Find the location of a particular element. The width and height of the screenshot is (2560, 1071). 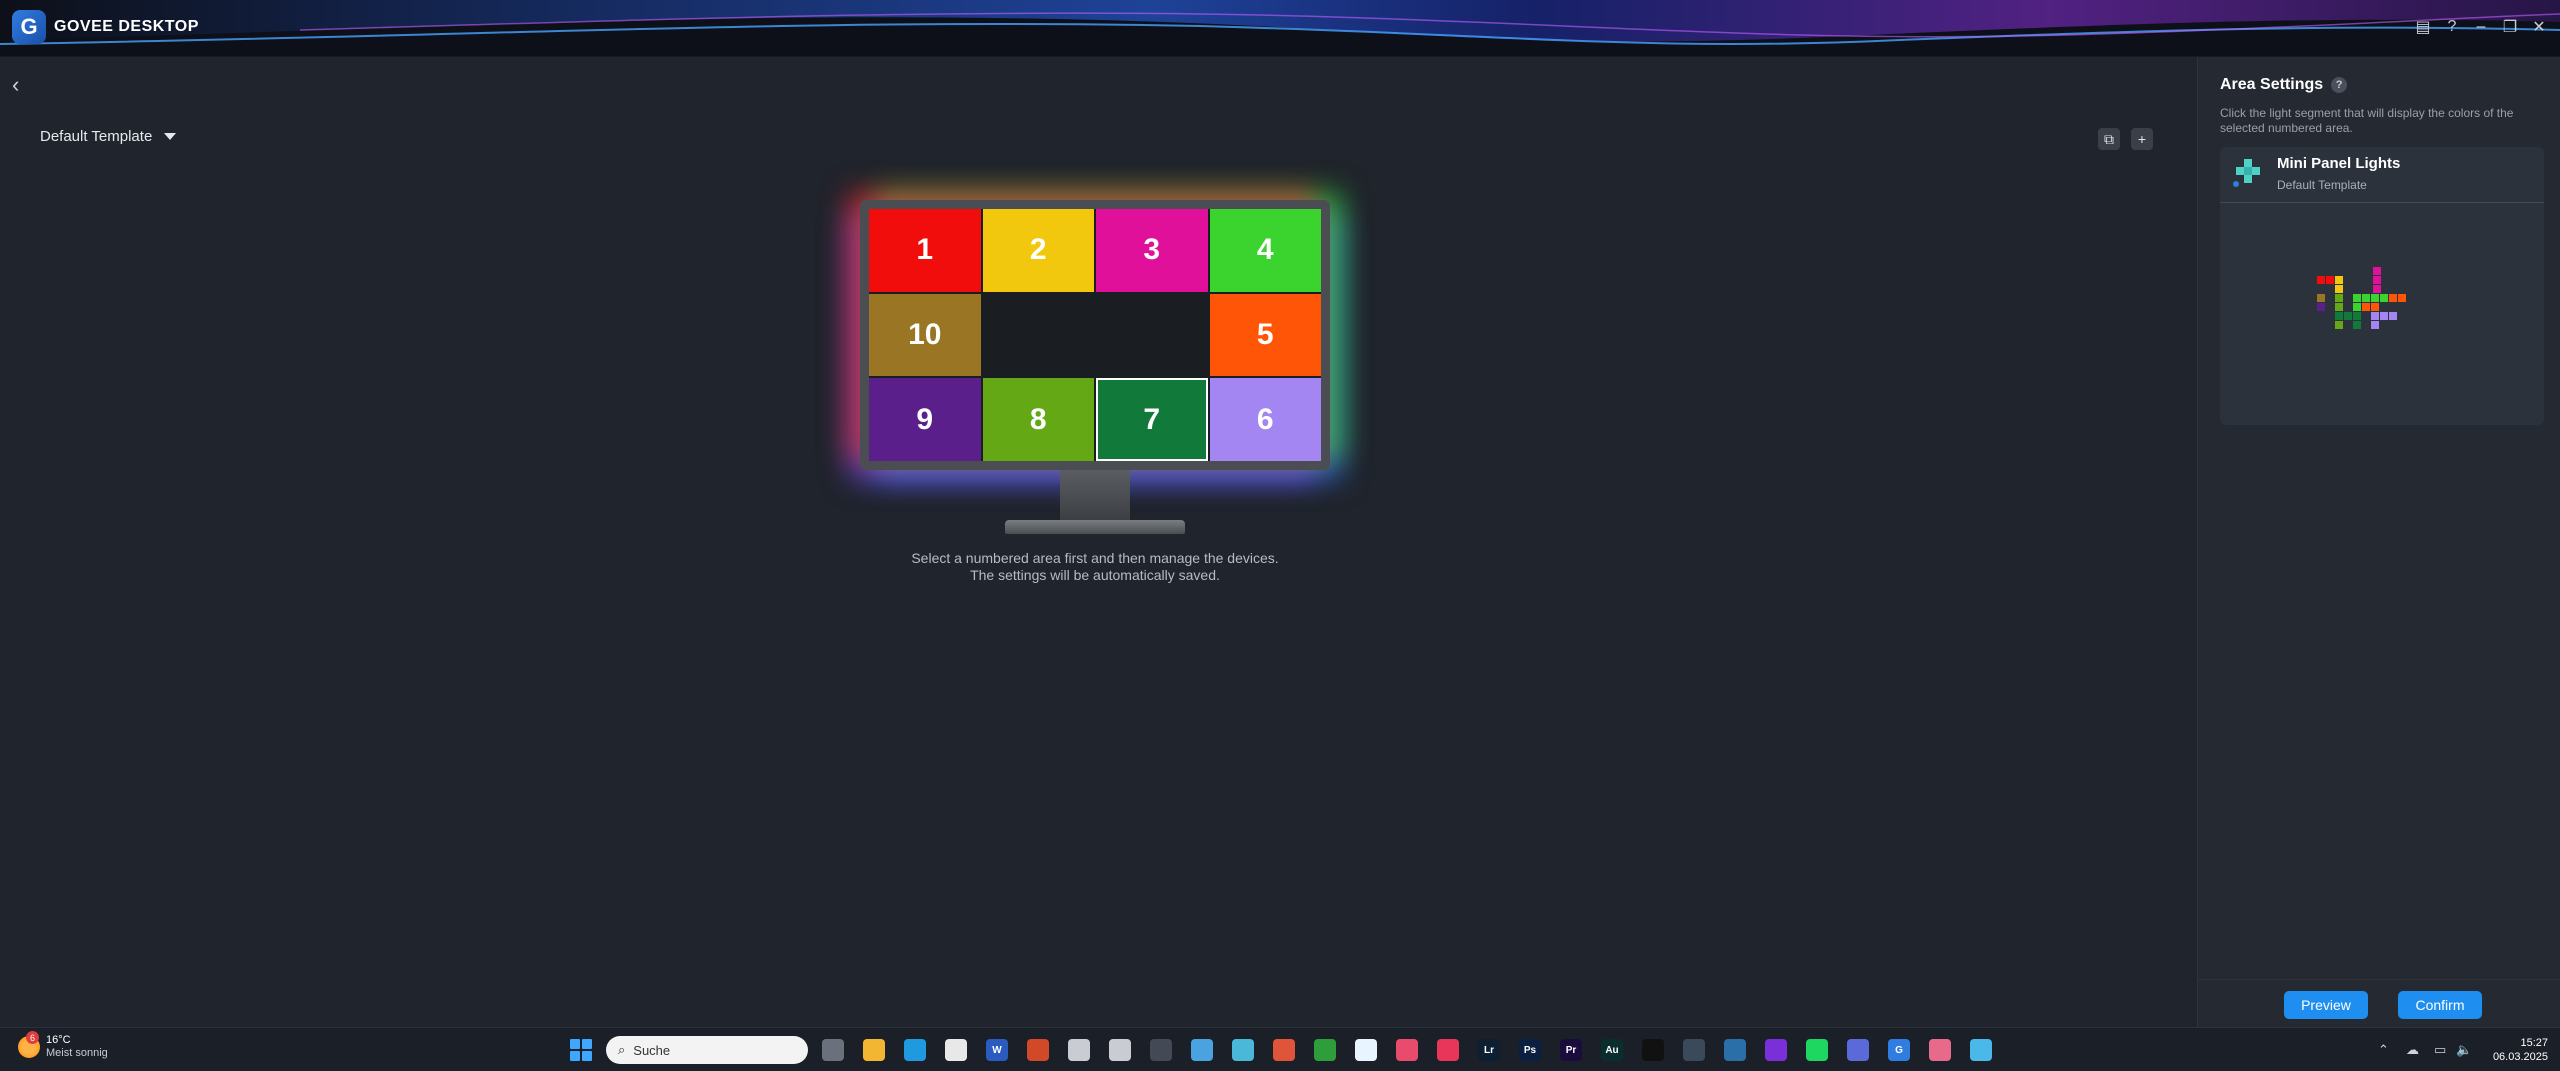

audition-icon: Au is located at coordinates (1612, 1050).